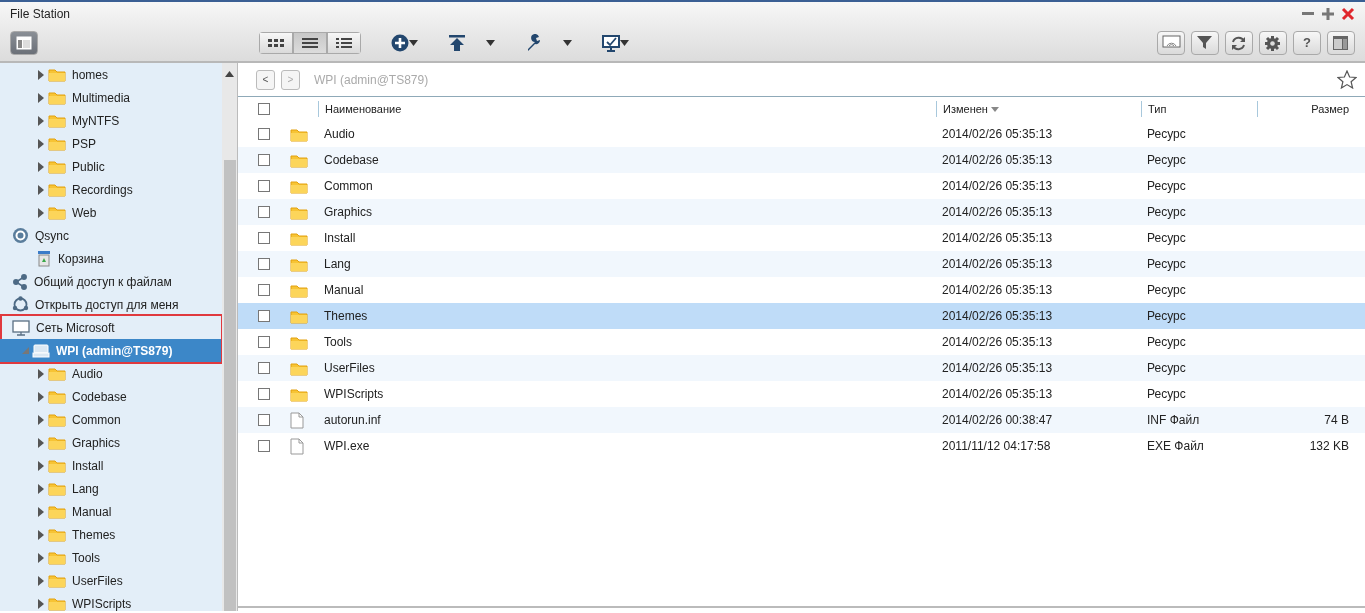 The height and width of the screenshot is (613, 1365). Describe the element at coordinates (111, 97) in the screenshot. I see `tree-item: Multimedia` at that location.